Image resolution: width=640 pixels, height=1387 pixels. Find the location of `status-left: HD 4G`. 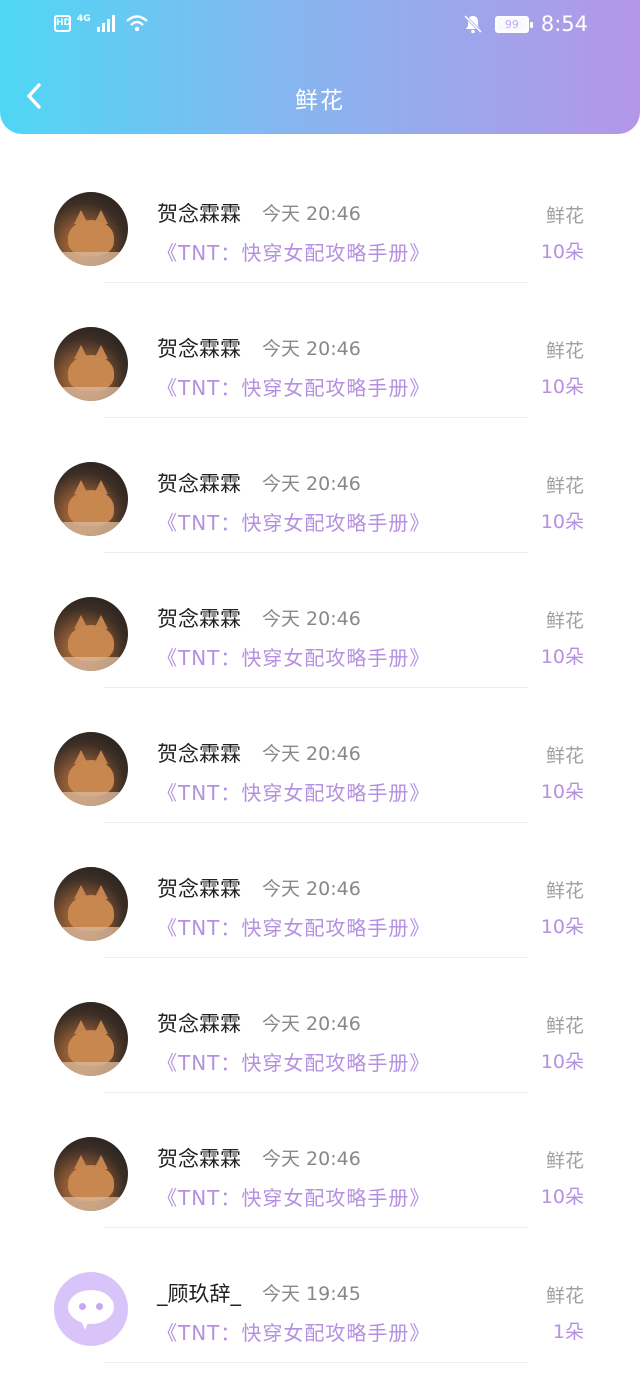

status-left: HD 4G is located at coordinates (101, 23).